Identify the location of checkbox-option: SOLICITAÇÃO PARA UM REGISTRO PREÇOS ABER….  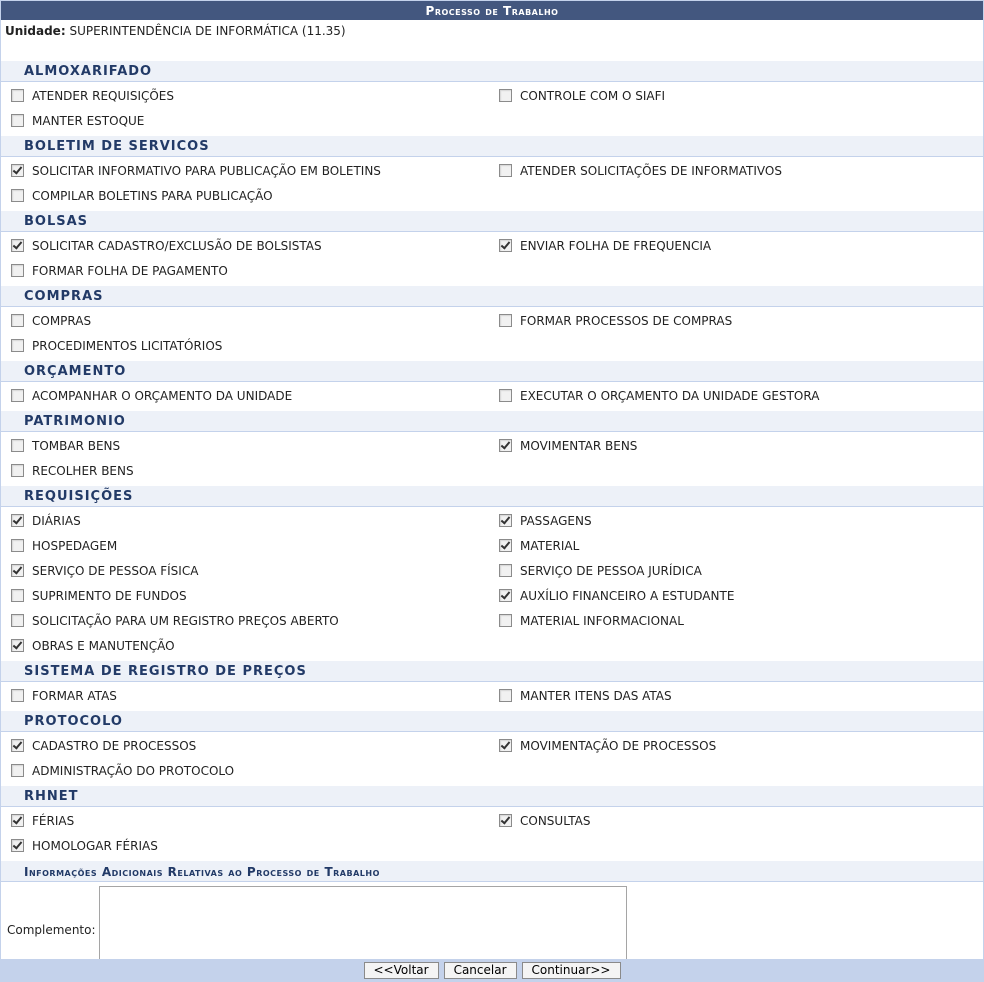
(245, 623).